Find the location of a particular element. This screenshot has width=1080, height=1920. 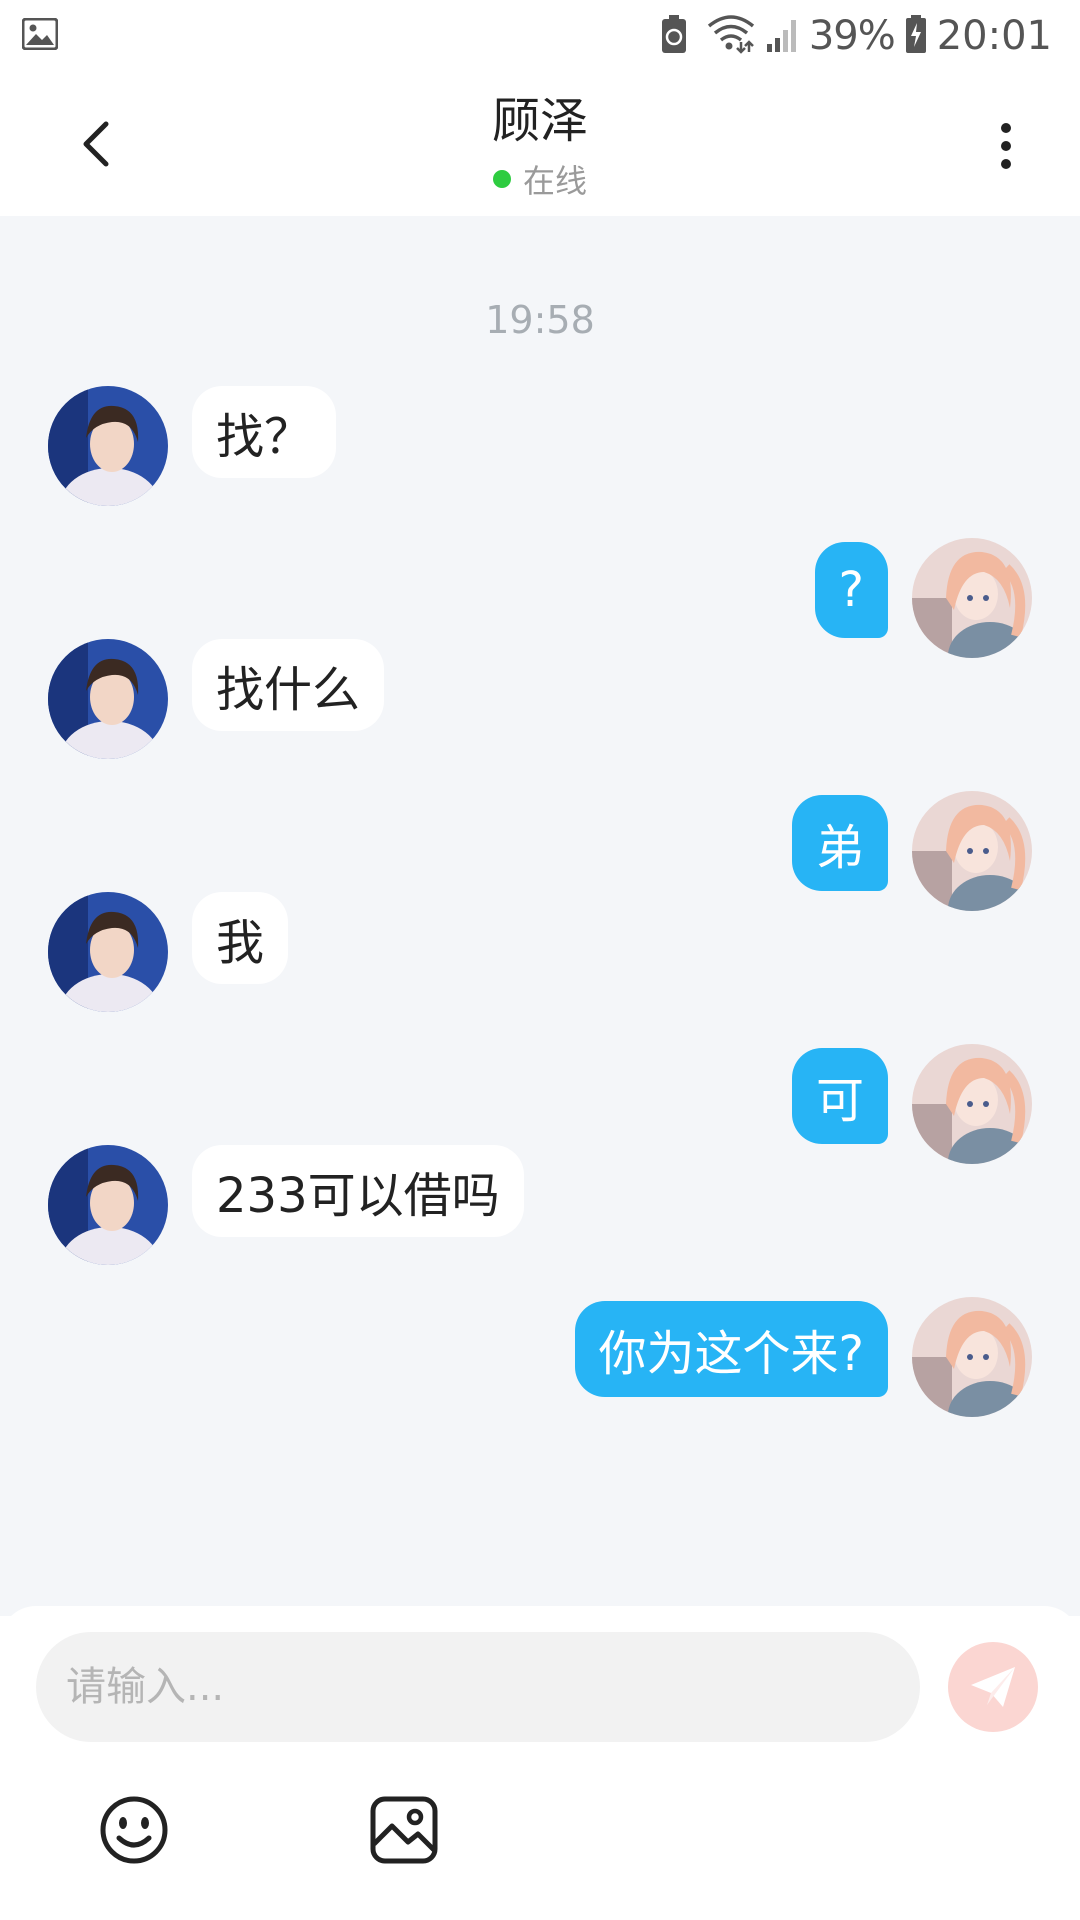

emoji-icon is located at coordinates (134, 1830).